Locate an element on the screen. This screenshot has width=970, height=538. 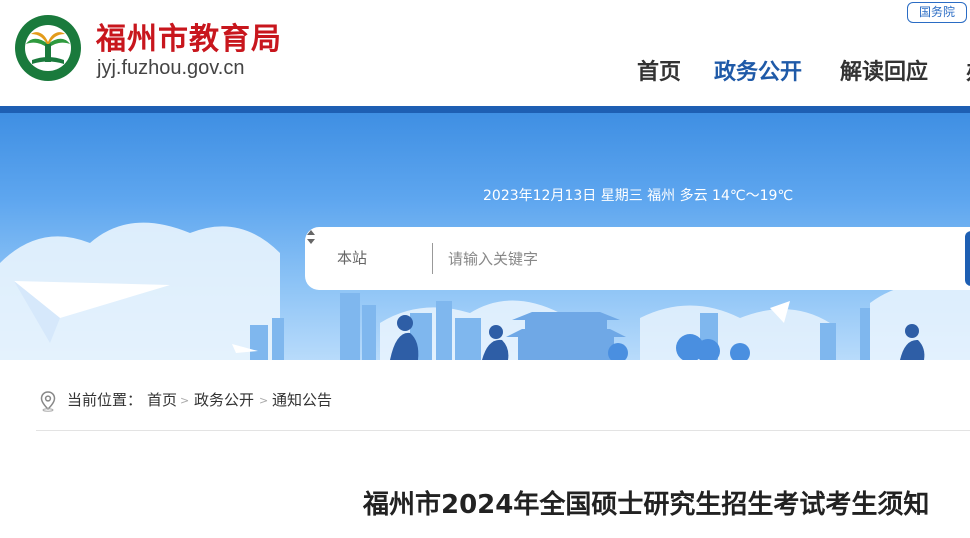
header-accent-bar is located at coordinates (485, 109).